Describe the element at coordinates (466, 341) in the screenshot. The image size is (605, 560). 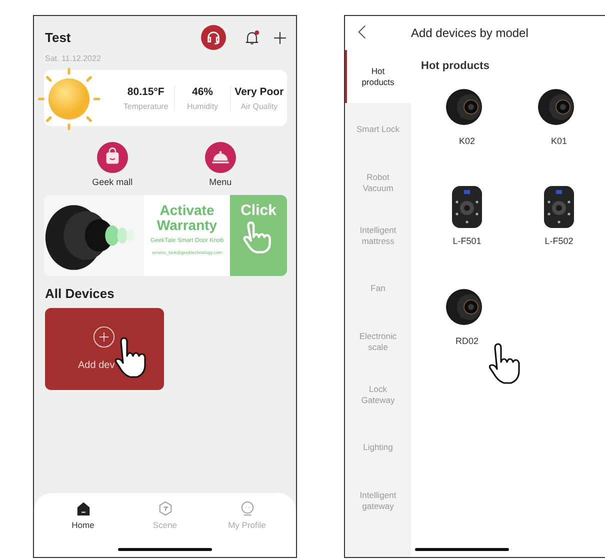
I see `product-name: RD02` at that location.